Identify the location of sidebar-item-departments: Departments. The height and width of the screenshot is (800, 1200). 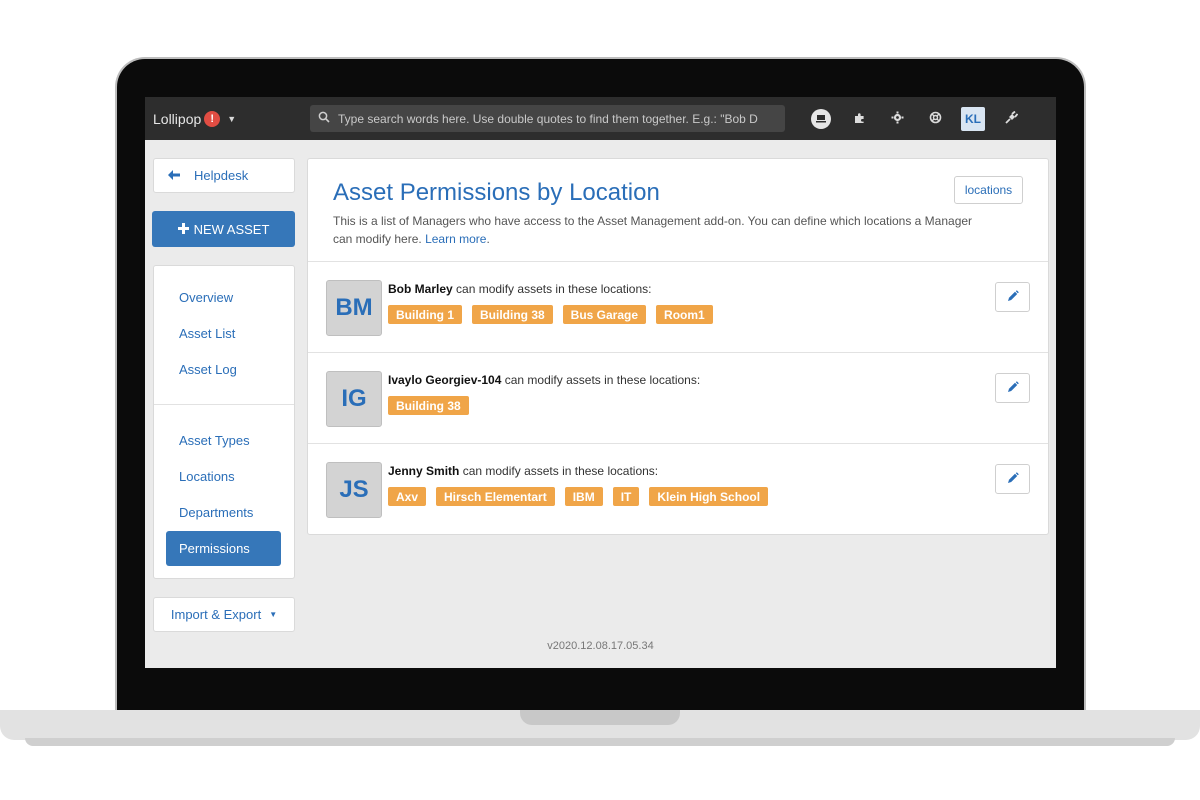
(216, 512).